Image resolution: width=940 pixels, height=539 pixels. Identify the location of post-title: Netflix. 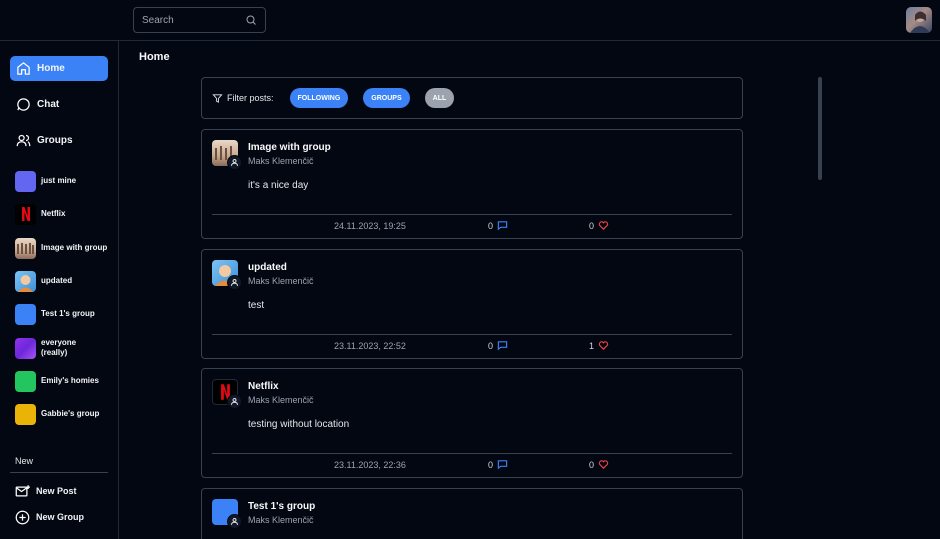
(263, 386).